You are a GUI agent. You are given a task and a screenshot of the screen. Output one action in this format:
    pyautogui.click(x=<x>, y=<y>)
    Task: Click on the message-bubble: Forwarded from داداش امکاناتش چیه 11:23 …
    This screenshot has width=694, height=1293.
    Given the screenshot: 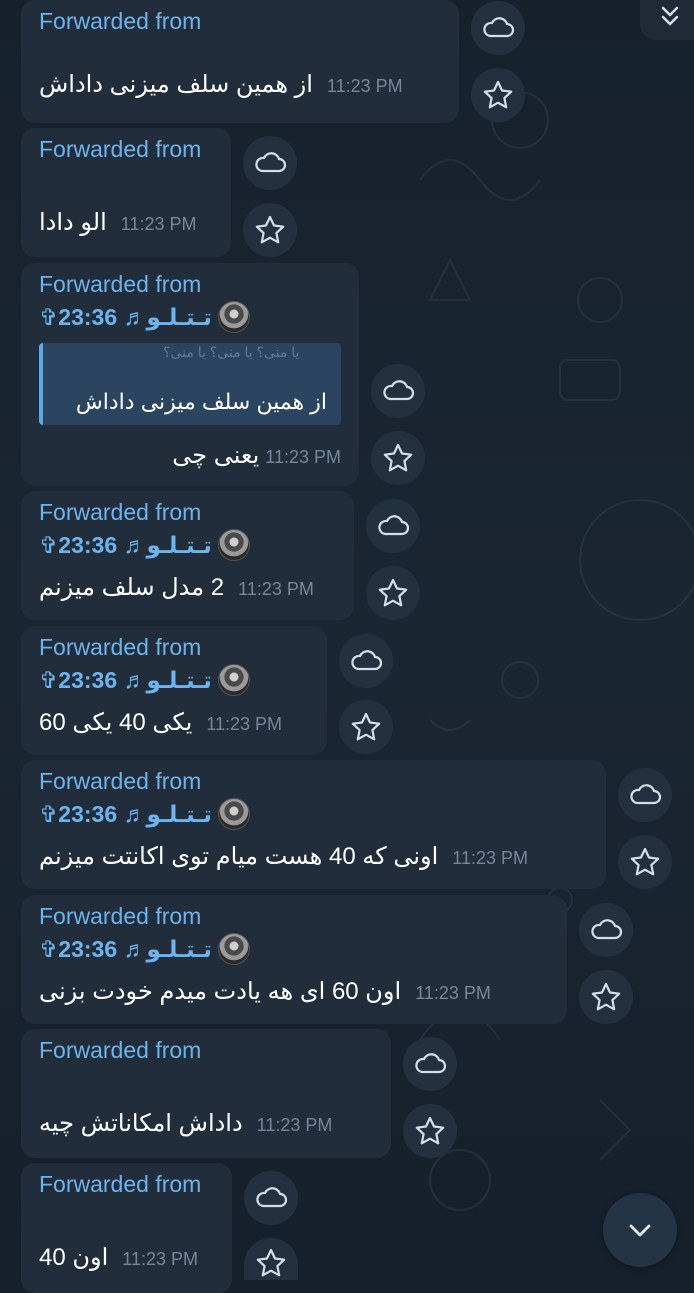 What is the action you would take?
    pyautogui.click(x=206, y=1093)
    